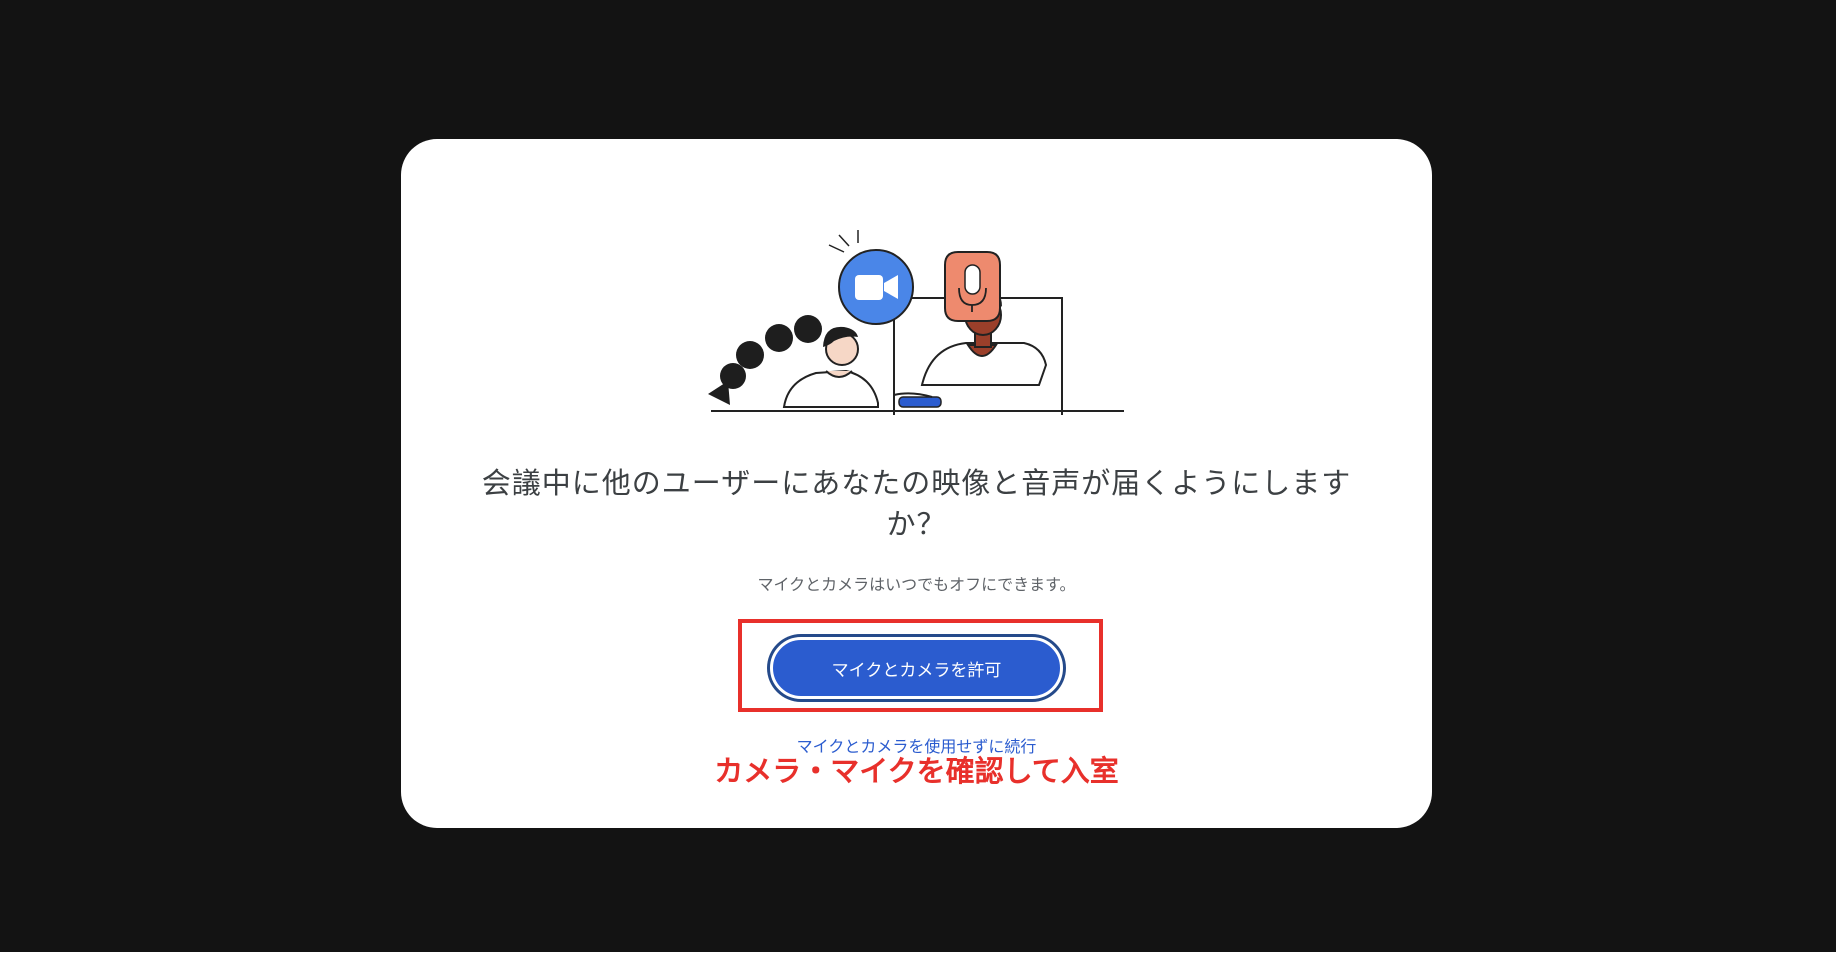  Describe the element at coordinates (916, 322) in the screenshot. I see `video-call-illustration` at that location.